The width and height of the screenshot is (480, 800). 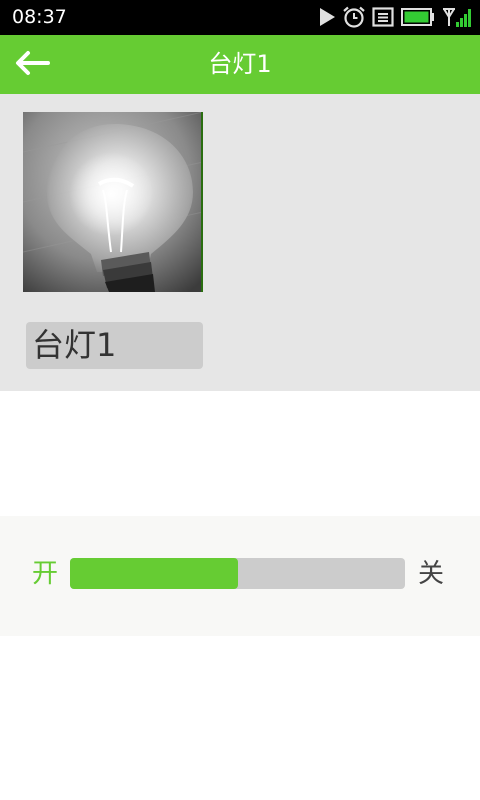 What do you see at coordinates (240, 17) in the screenshot?
I see `status-bar: 08:37` at bounding box center [240, 17].